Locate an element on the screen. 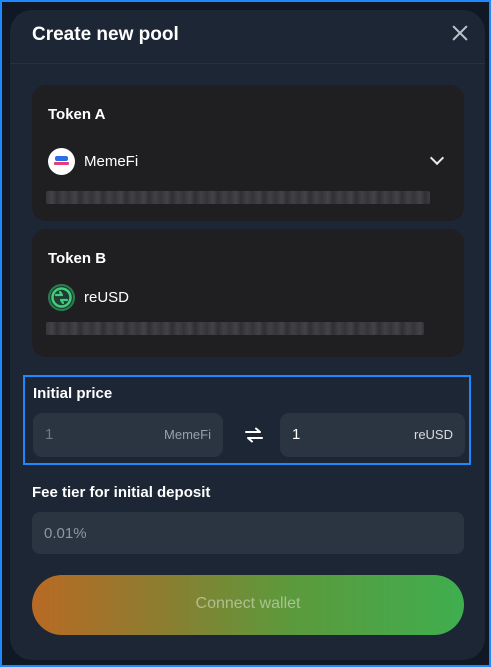  memefi-logo-icon is located at coordinates (61, 161).